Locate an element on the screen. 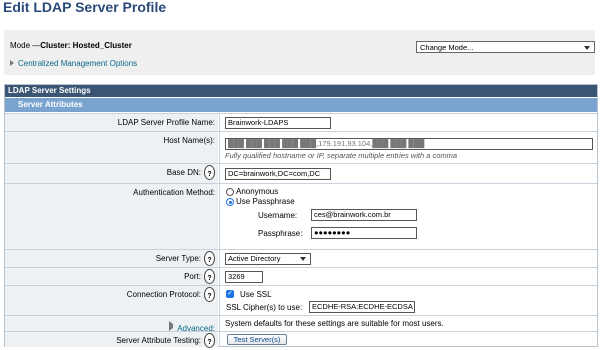 This screenshot has width=600, height=350. ssl-cipher-input: ECDHE-RSA:ECDHE-ECDSA is located at coordinates (362, 307).